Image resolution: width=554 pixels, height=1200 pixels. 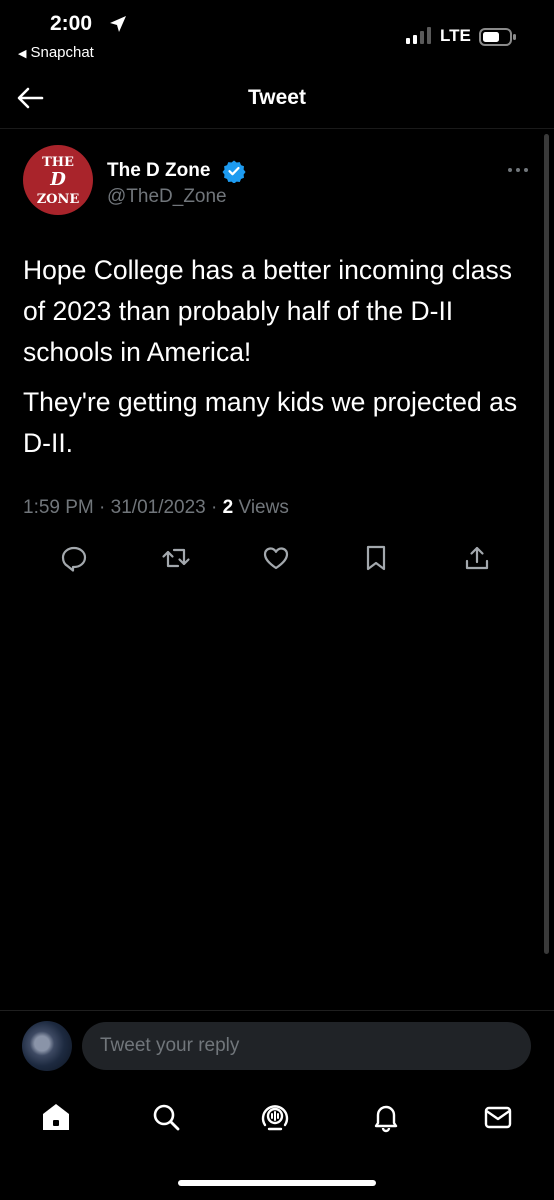 I want to click on more-options-icon, so click(x=518, y=170).